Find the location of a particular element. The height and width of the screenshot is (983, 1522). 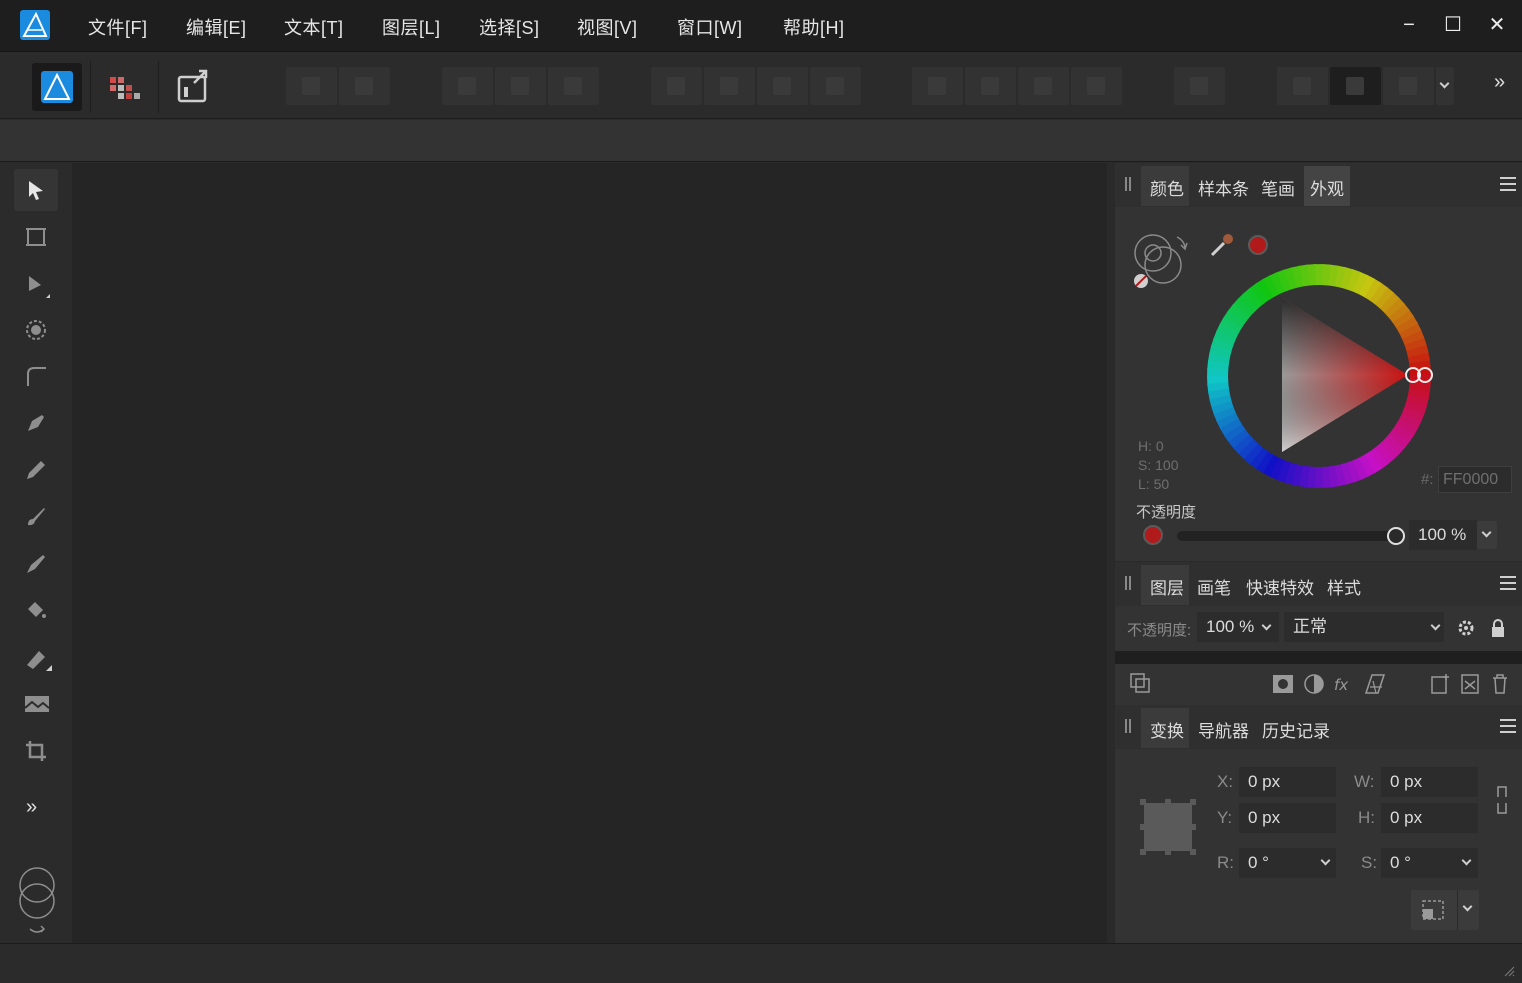

fill-tool is located at coordinates (36, 610).